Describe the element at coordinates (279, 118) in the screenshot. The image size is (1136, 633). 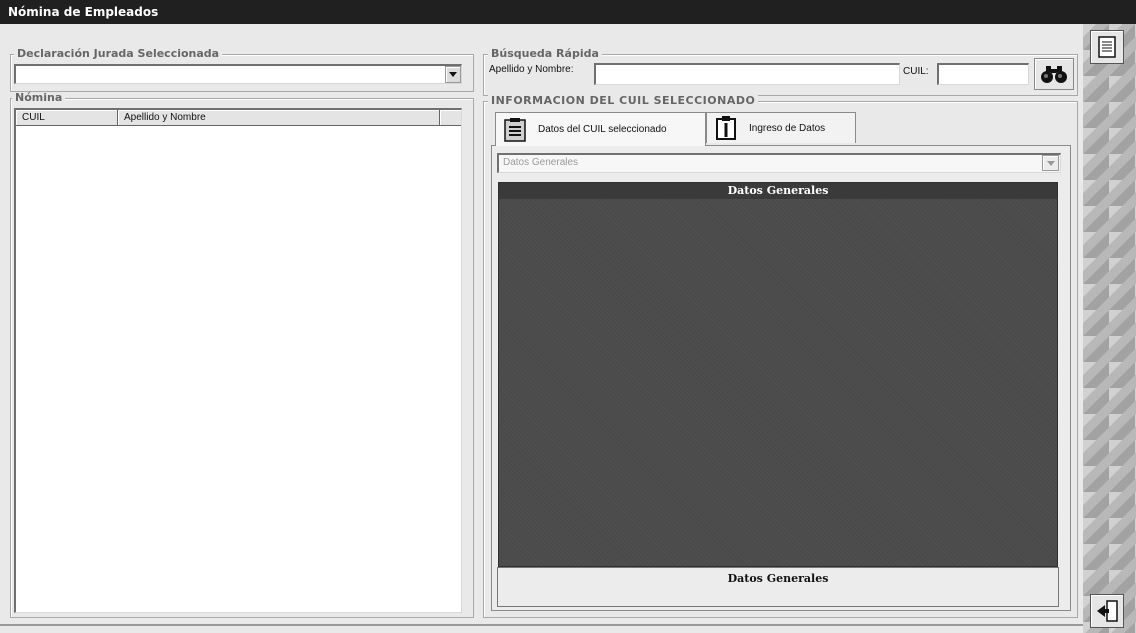
I see `column-header-apellido-nombre: Apellido y Nombre` at that location.